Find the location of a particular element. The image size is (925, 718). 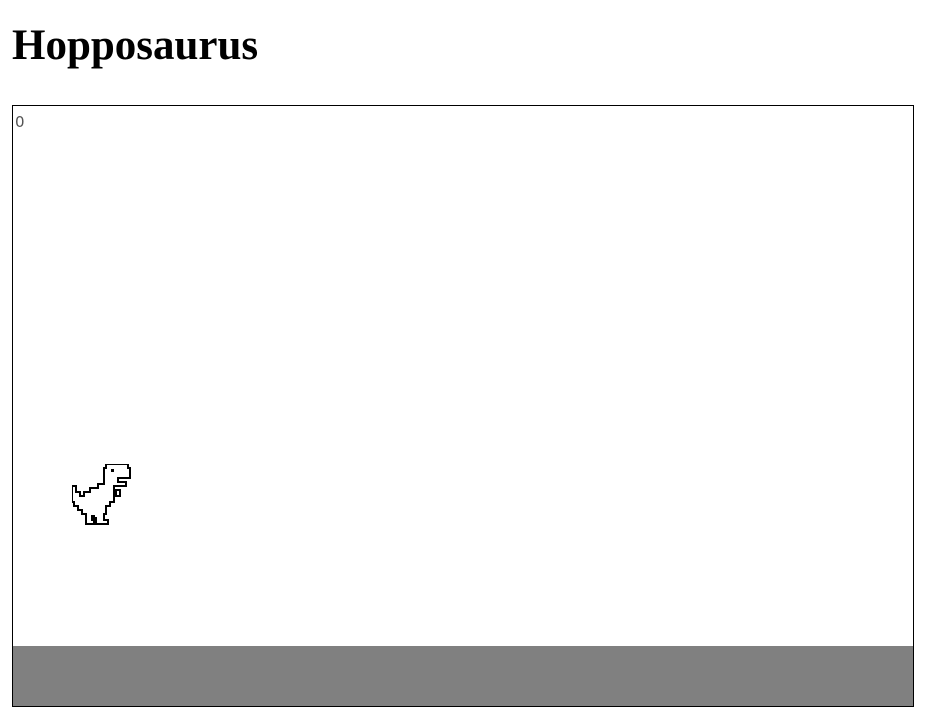

score-counter: 0 is located at coordinates (20, 122).